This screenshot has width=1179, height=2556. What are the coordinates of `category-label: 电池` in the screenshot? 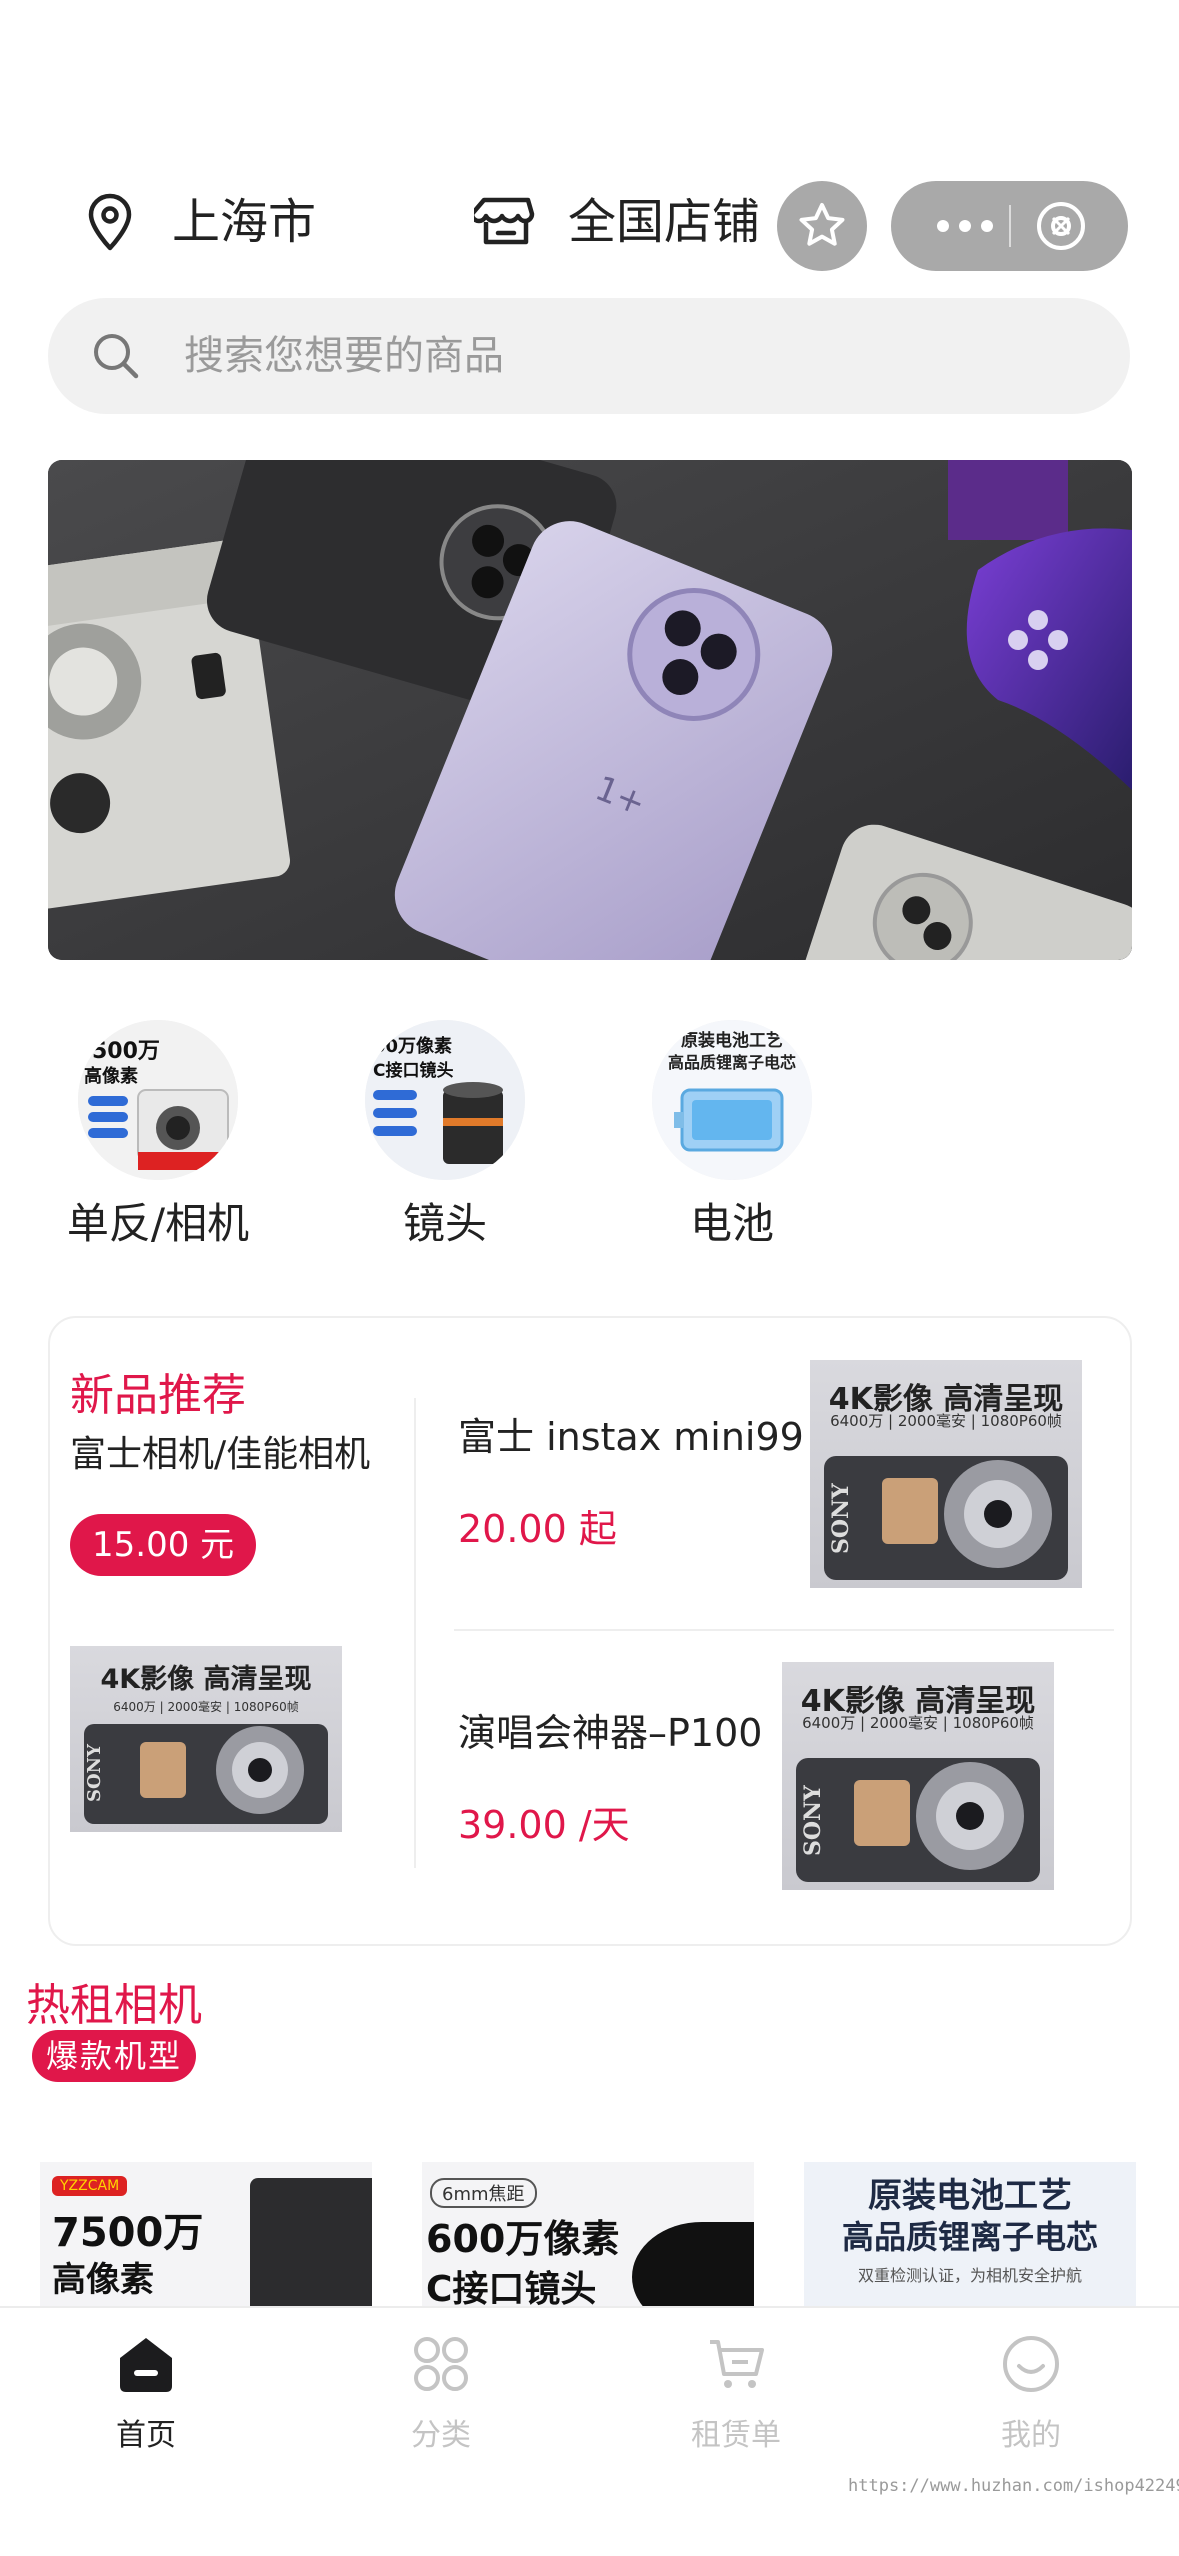 It's located at (731, 1223).